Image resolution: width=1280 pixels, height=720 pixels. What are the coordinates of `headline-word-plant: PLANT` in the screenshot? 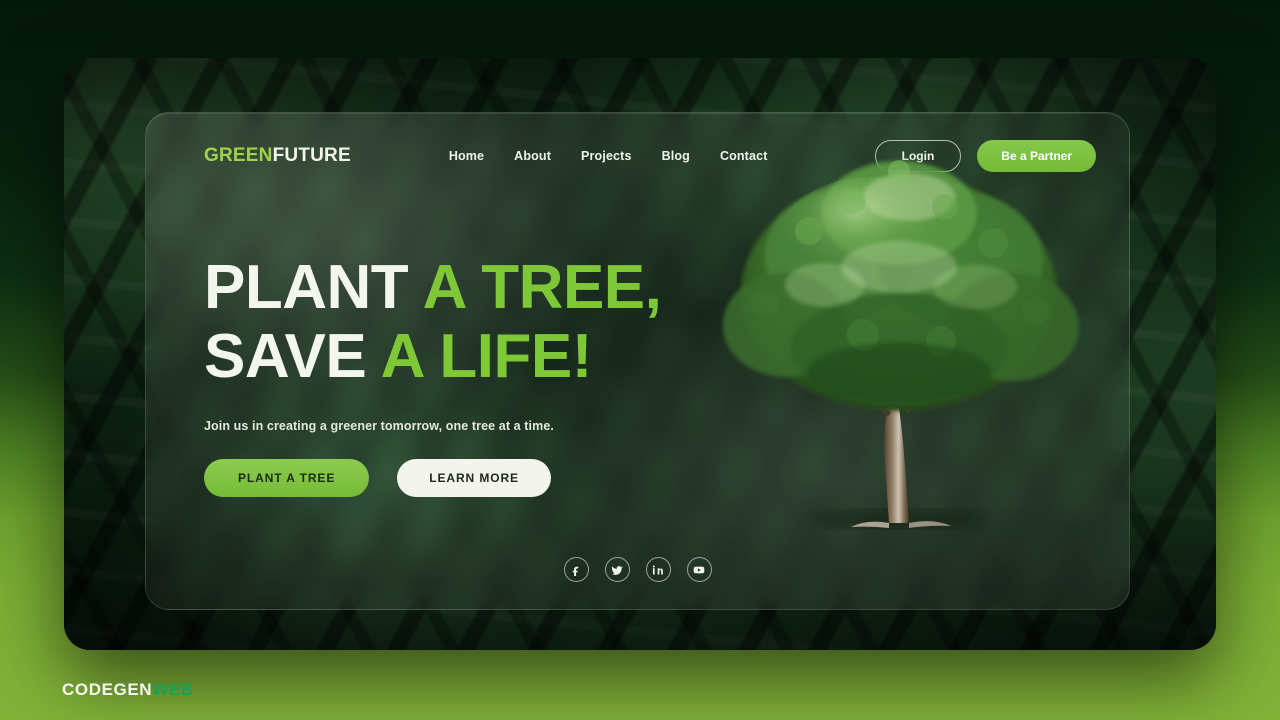 It's located at (306, 287).